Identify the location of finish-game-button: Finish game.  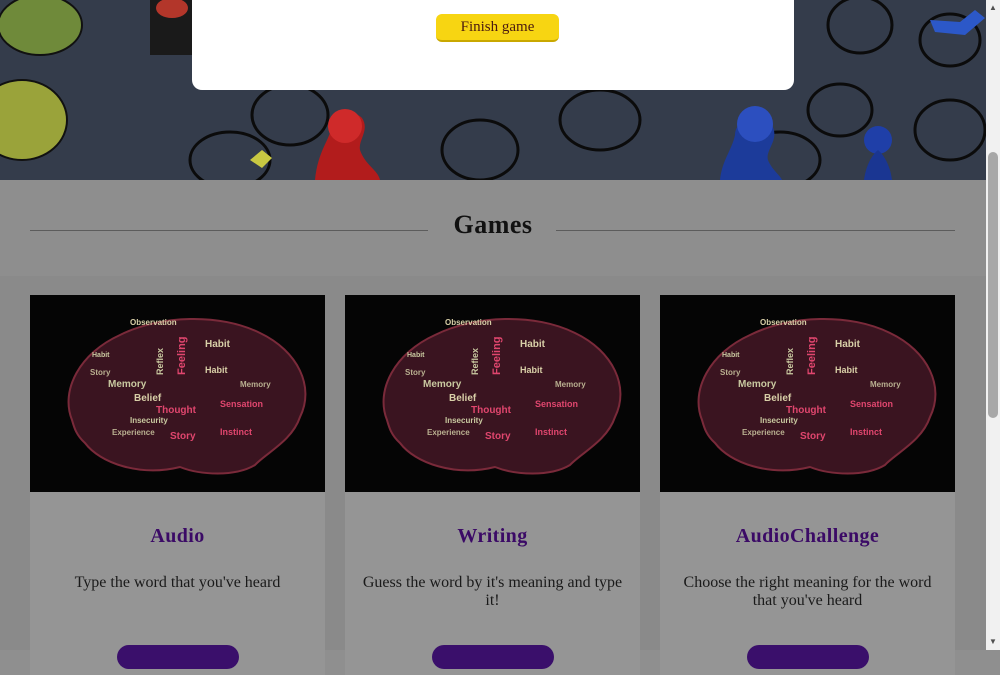
(497, 28).